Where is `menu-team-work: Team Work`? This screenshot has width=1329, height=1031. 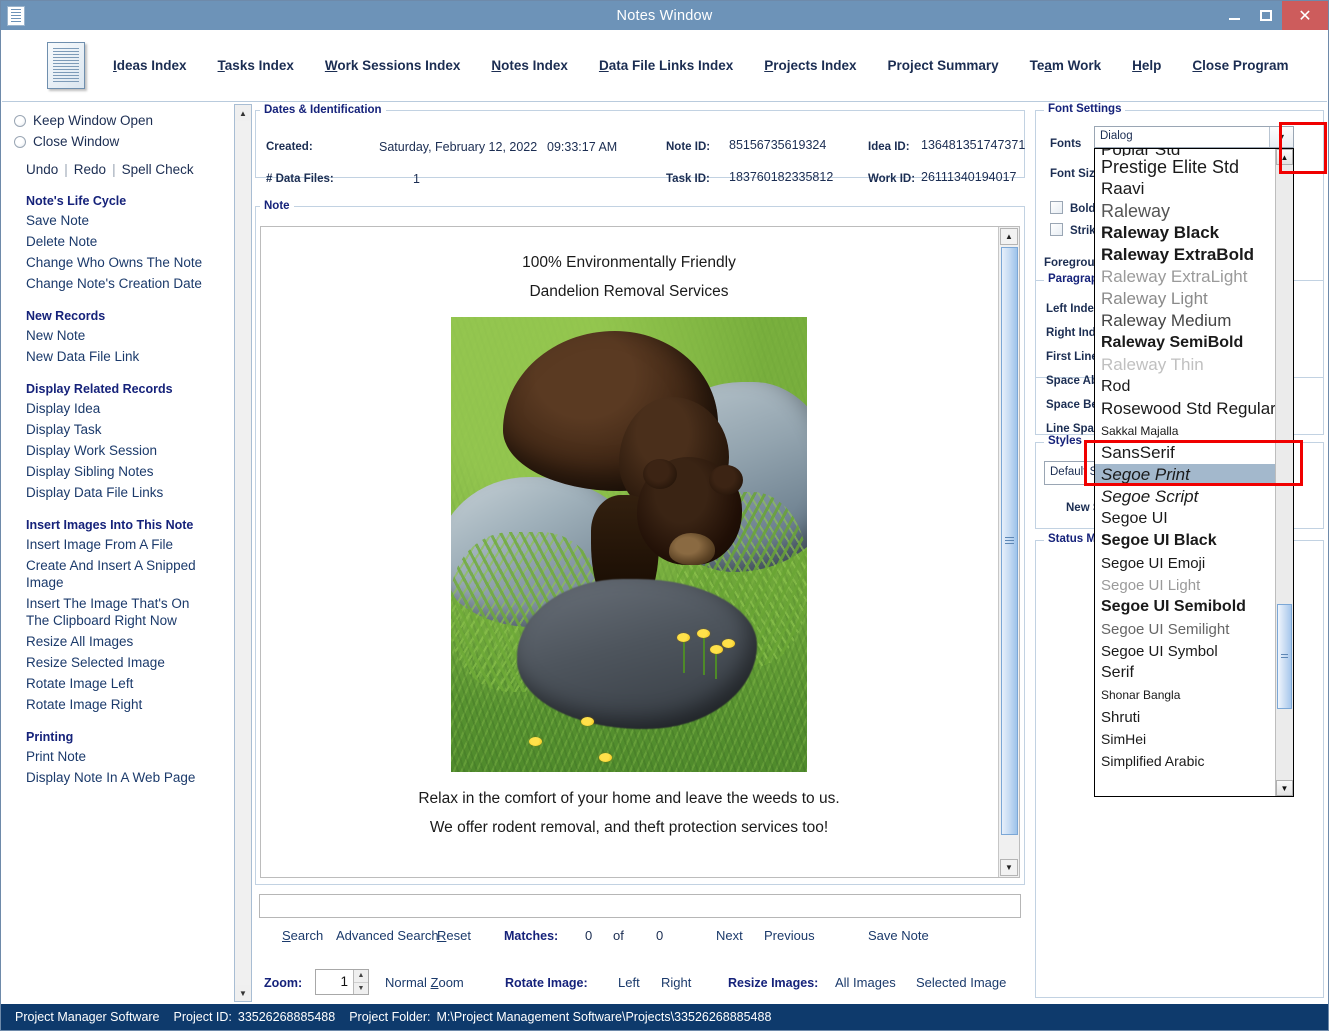
menu-team-work: Team Work is located at coordinates (1066, 65).